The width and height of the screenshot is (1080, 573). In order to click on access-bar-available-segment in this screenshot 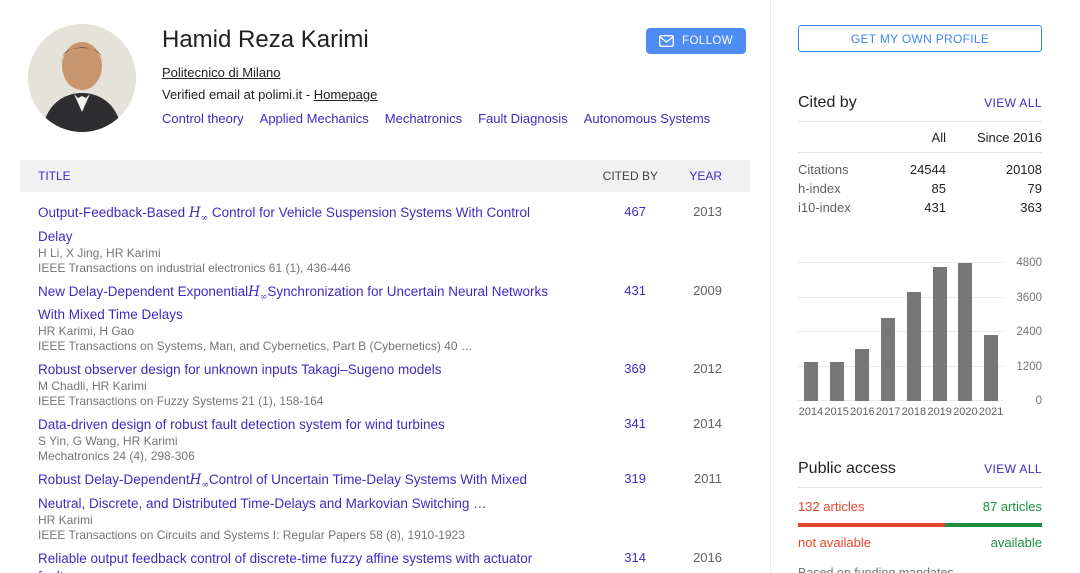, I will do `click(993, 525)`.